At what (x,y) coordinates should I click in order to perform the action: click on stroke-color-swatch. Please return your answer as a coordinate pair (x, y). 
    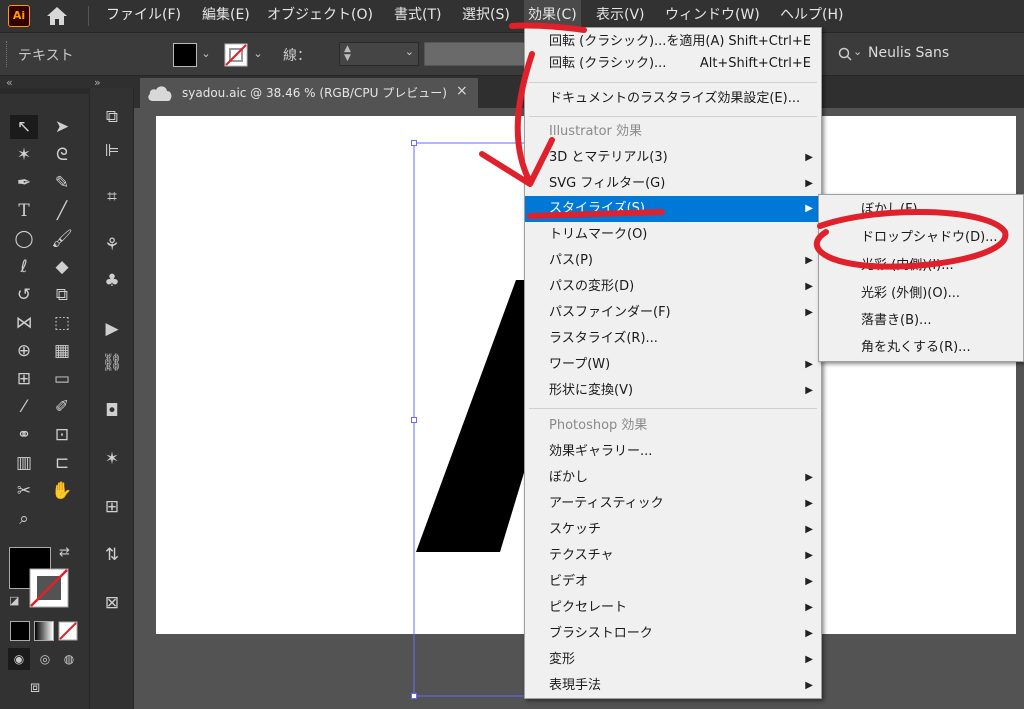
    Looking at the image, I should click on (49, 588).